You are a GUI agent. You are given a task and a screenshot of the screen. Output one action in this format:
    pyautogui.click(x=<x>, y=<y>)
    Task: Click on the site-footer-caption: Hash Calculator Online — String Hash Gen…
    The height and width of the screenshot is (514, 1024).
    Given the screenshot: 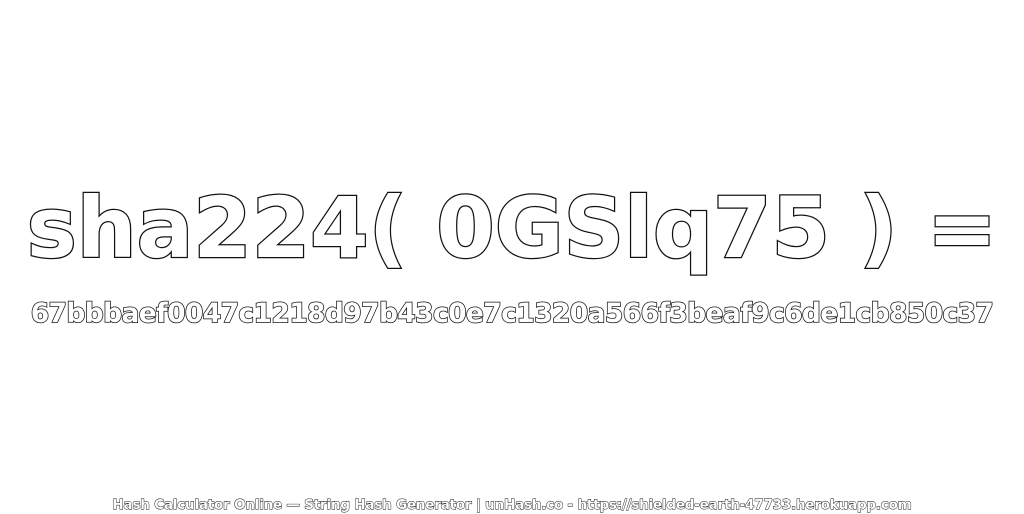 What is the action you would take?
    pyautogui.click(x=512, y=505)
    